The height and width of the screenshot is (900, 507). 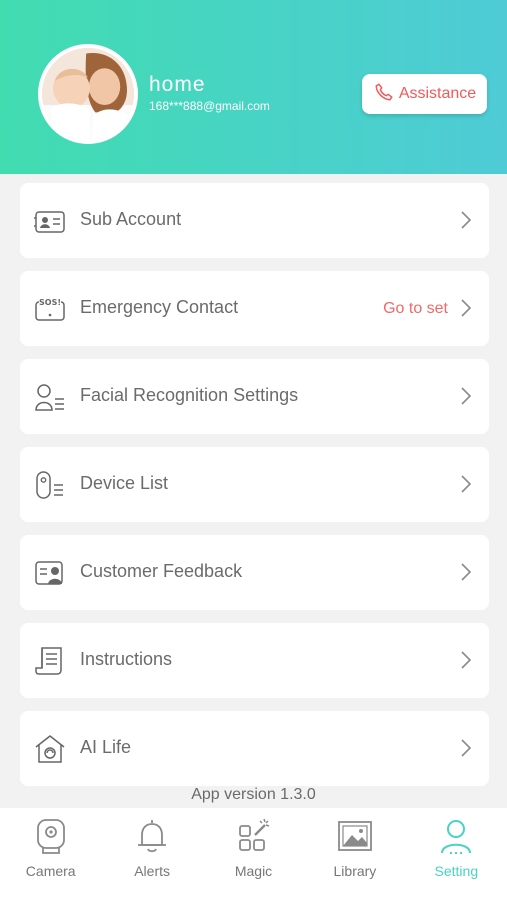 I want to click on menu-item-label: Instructions, so click(x=126, y=659).